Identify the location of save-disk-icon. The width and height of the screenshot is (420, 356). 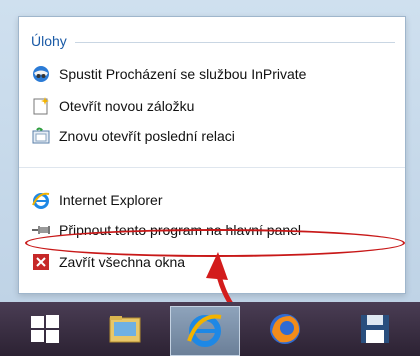
(375, 331).